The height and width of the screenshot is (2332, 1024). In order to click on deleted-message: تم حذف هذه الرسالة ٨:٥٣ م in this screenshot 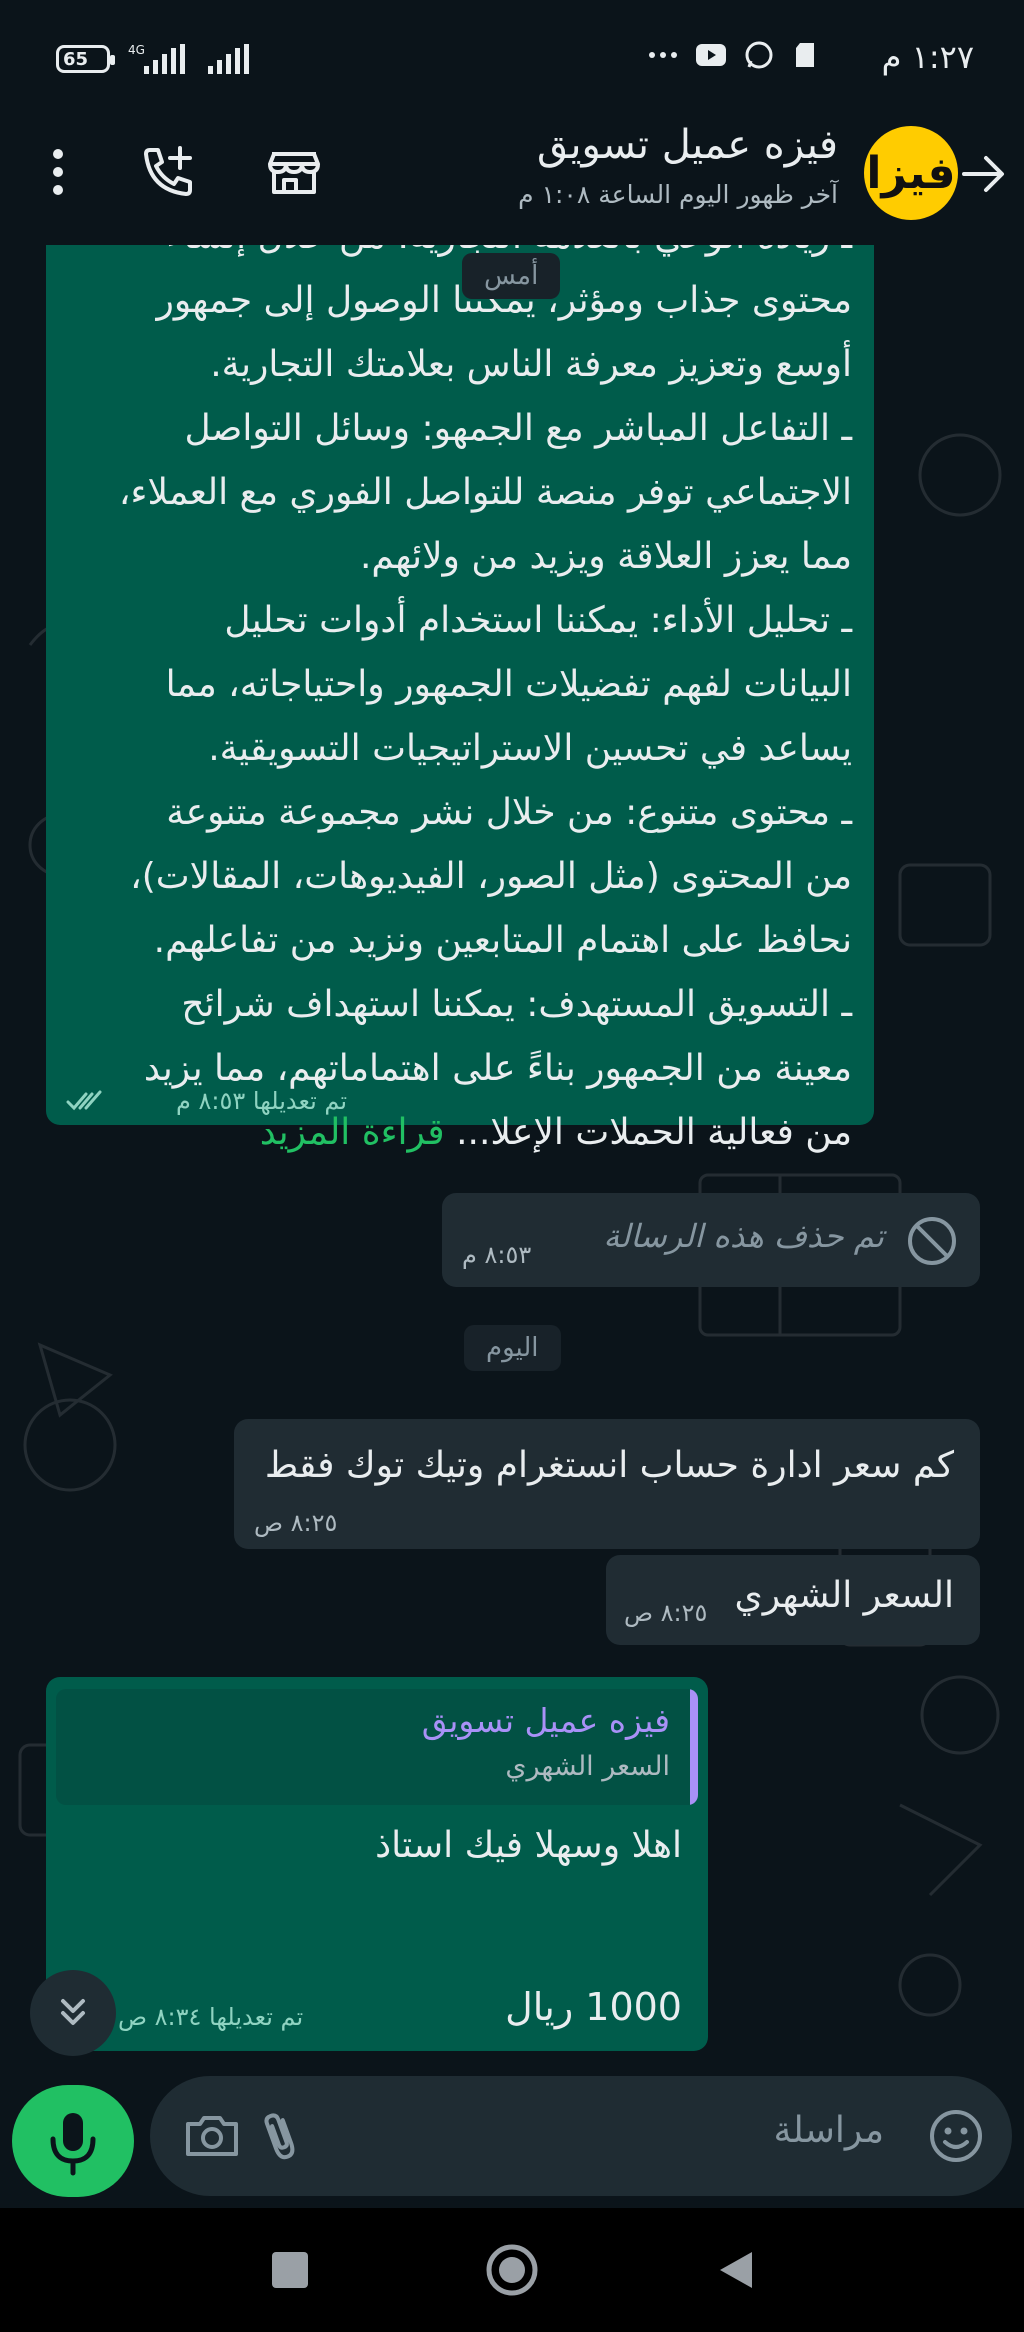, I will do `click(711, 1240)`.